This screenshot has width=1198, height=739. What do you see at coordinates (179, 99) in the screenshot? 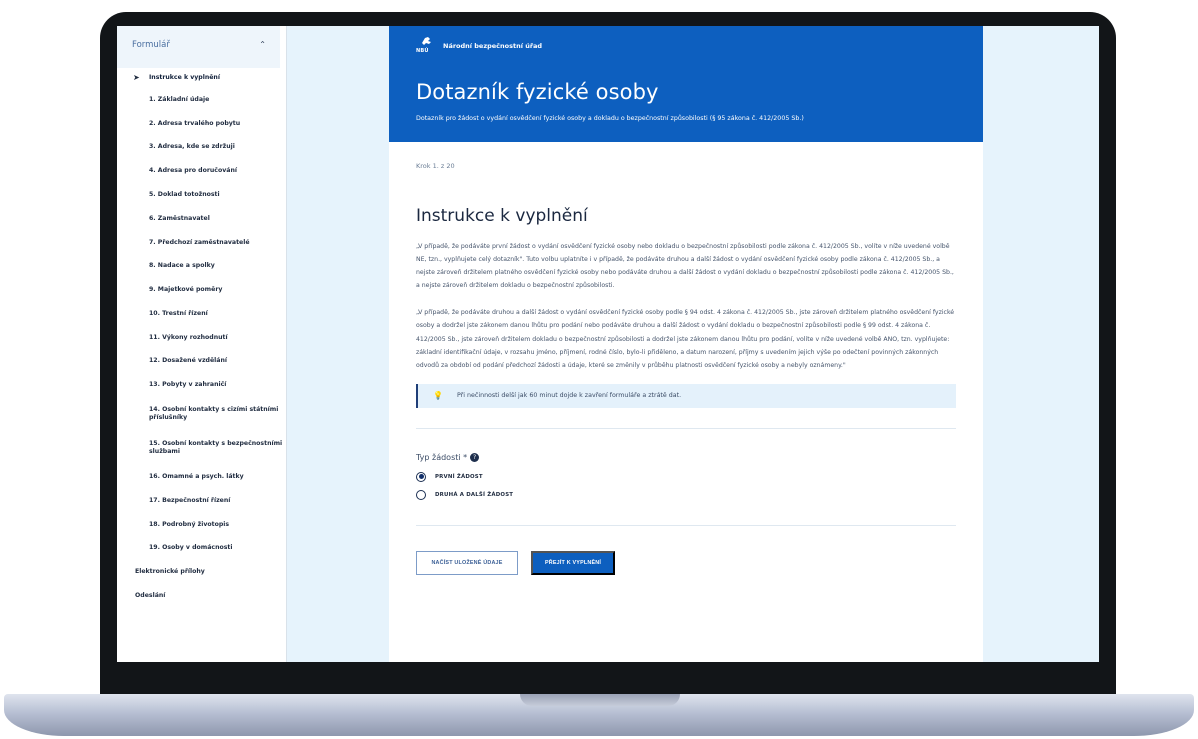
I see `sidebar-item-label: 1. Základní údaje` at bounding box center [179, 99].